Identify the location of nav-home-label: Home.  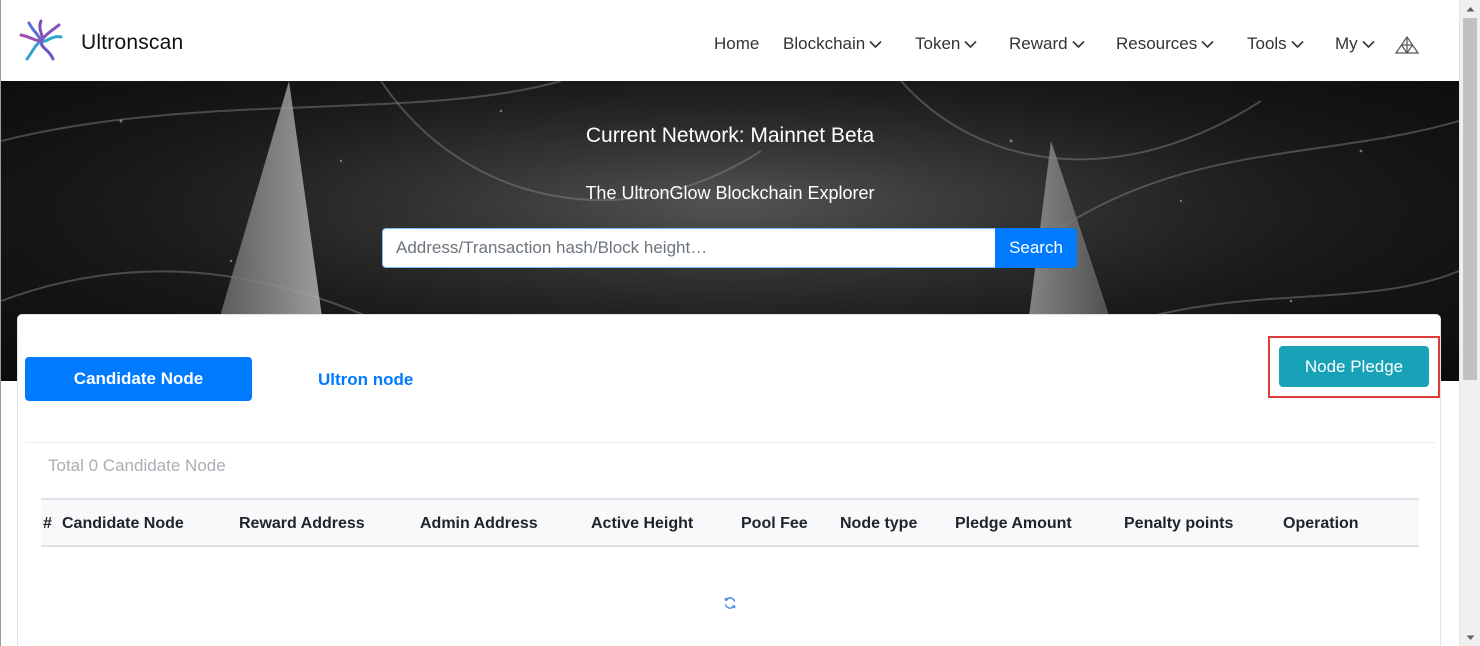
(737, 43).